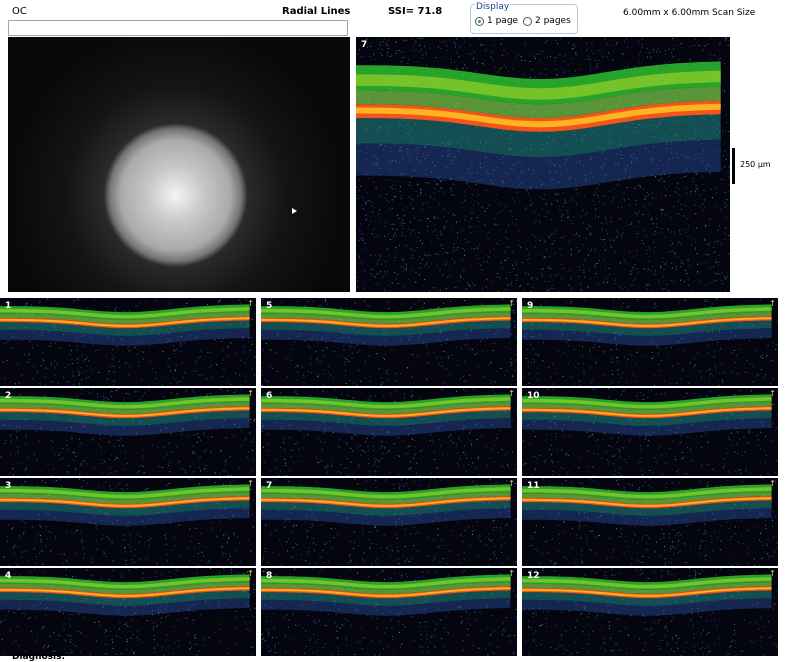 This screenshot has height=662, width=800. What do you see at coordinates (533, 396) in the screenshot?
I see `thumbnail-number: 10` at bounding box center [533, 396].